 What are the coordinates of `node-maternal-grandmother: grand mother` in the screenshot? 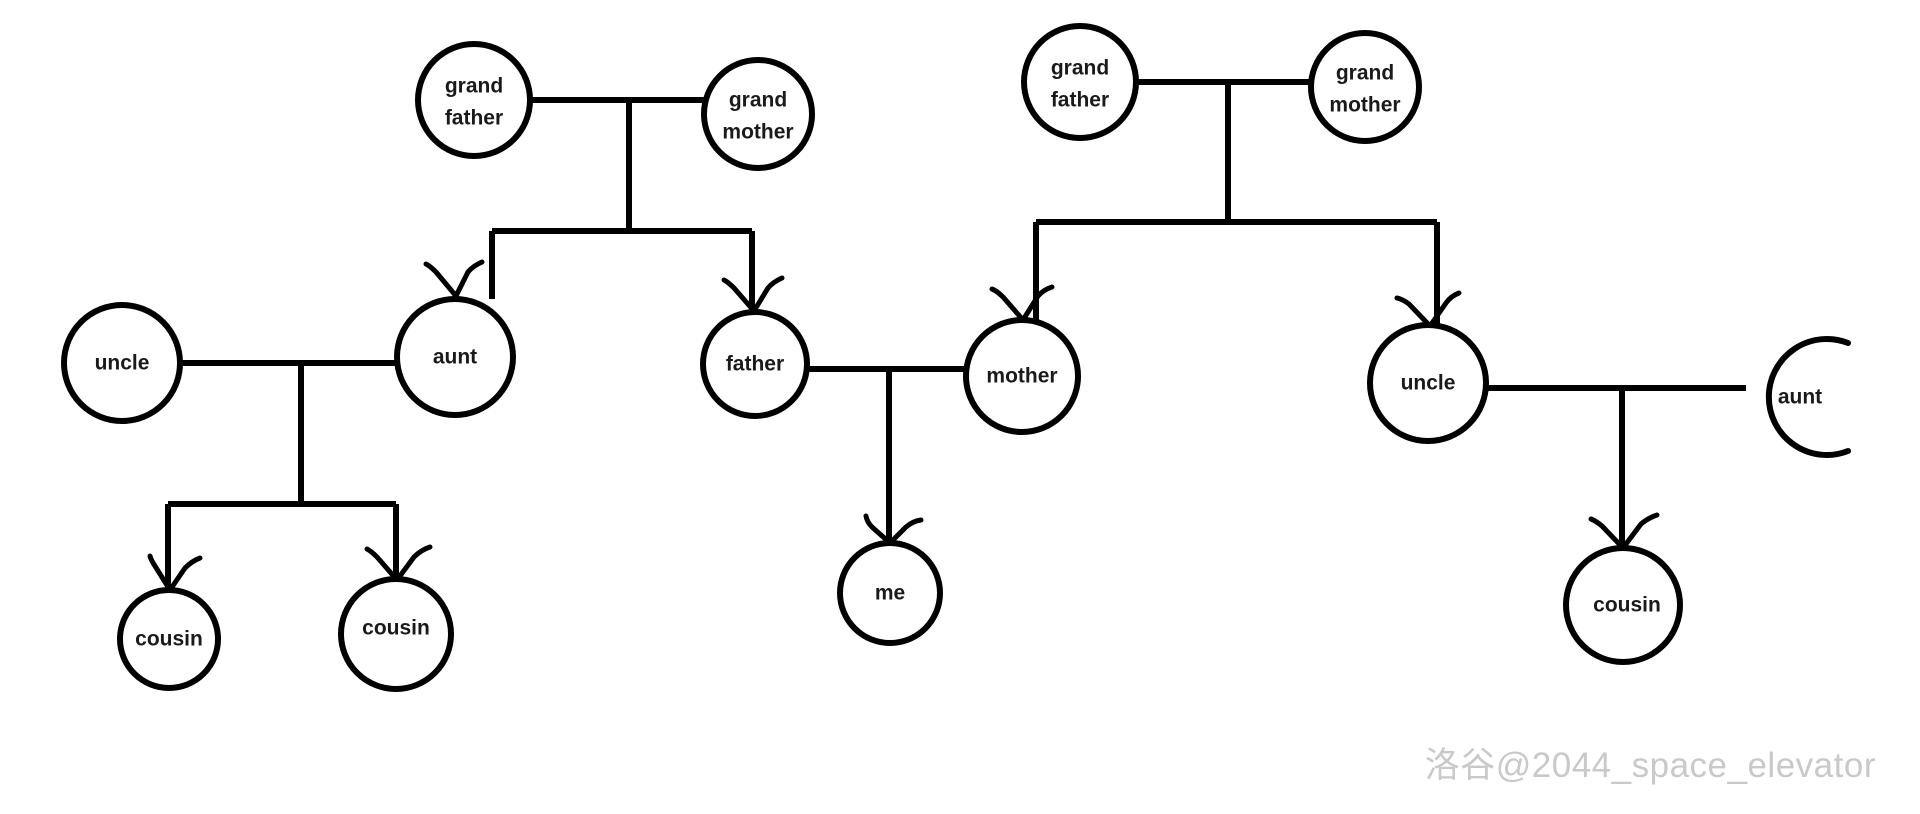 It's located at (1365, 87).